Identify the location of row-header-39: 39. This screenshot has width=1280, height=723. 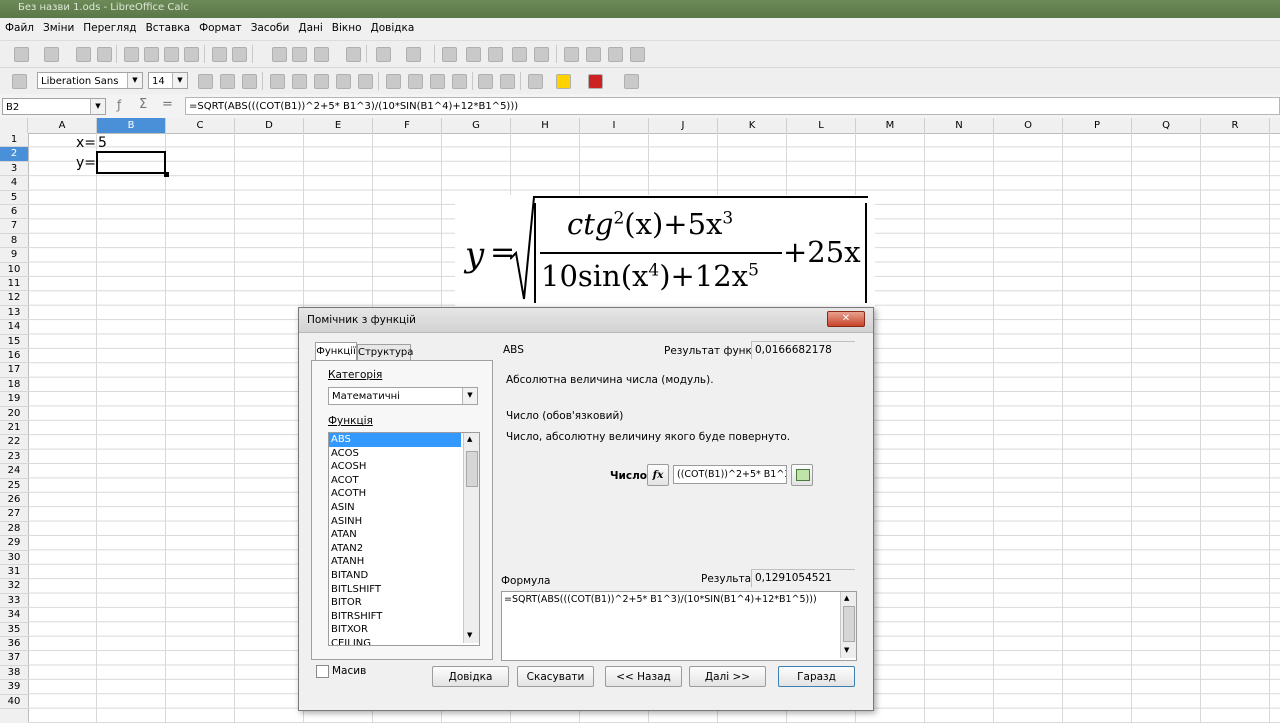
(14, 687).